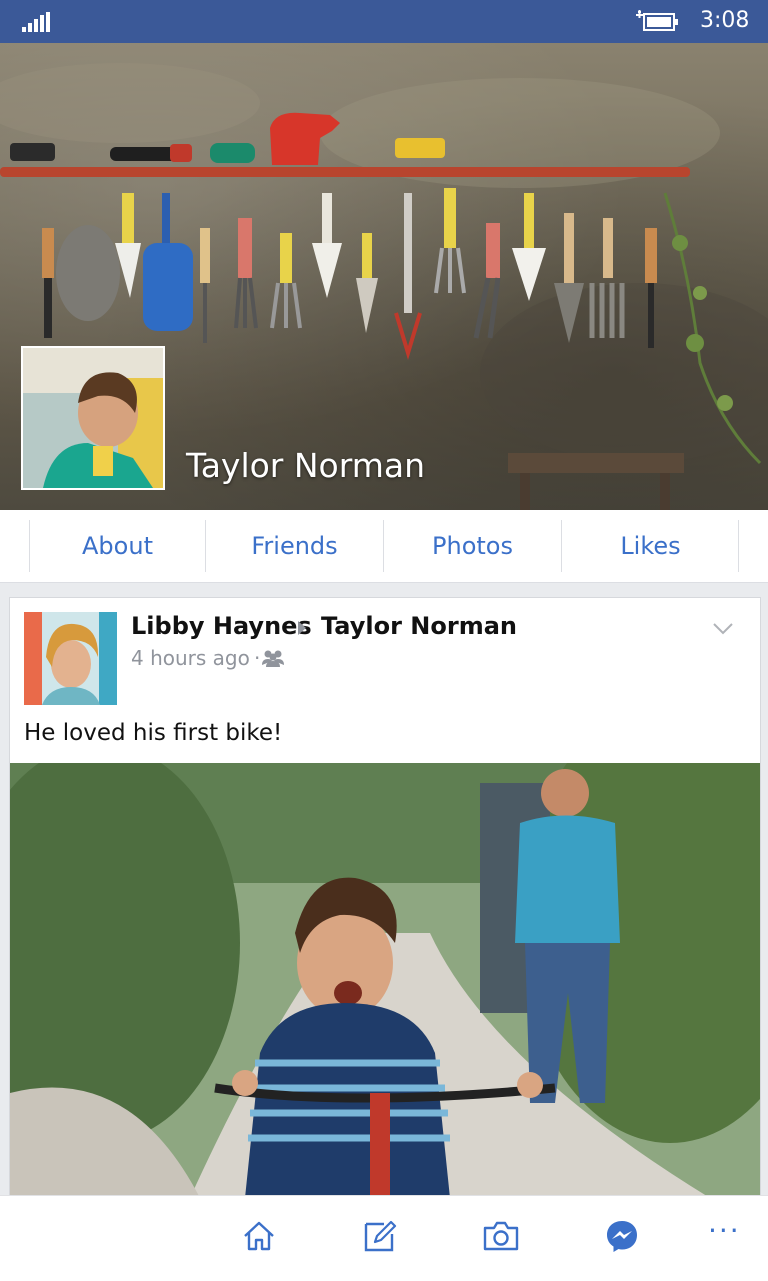 The width and height of the screenshot is (768, 1281). Describe the element at coordinates (650, 546) in the screenshot. I see `tab-likes: Likes` at that location.